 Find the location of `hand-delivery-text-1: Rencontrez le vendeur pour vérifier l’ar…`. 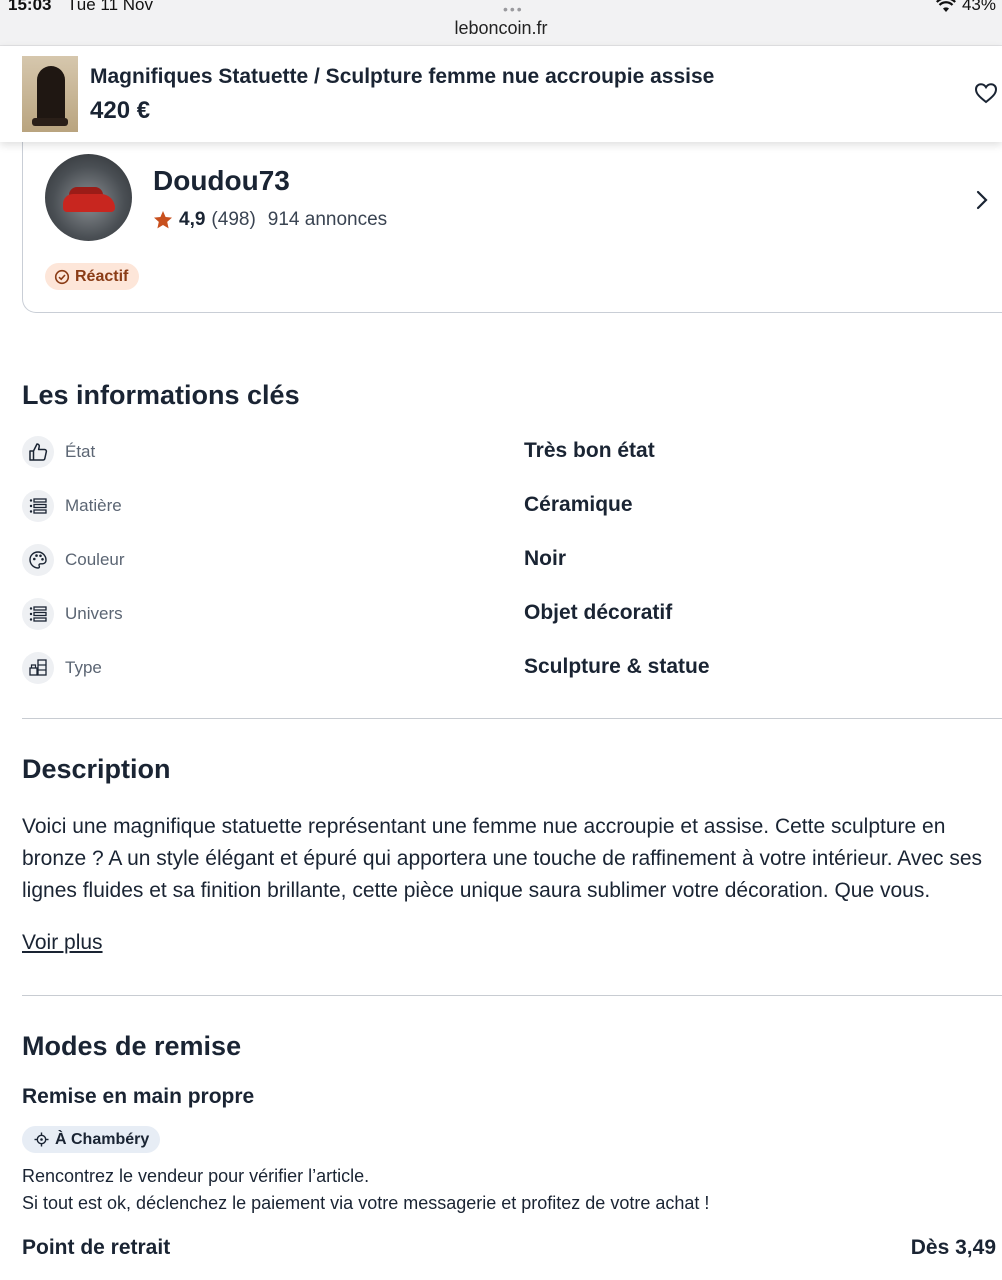

hand-delivery-text-1: Rencontrez le vendeur pour vérifier l’ar… is located at coordinates (196, 1176).